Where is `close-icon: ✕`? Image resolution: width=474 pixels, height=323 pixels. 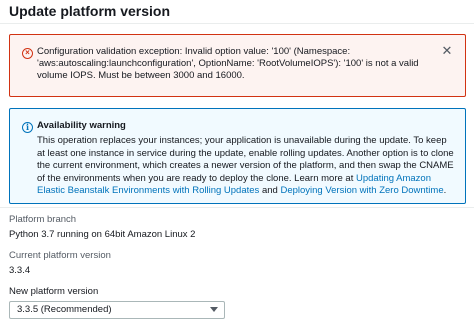 close-icon: ✕ is located at coordinates (447, 50).